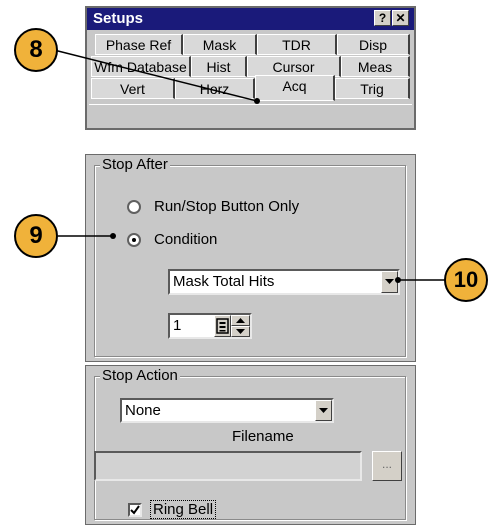  What do you see at coordinates (466, 280) in the screenshot?
I see `callout-10: 10` at bounding box center [466, 280].